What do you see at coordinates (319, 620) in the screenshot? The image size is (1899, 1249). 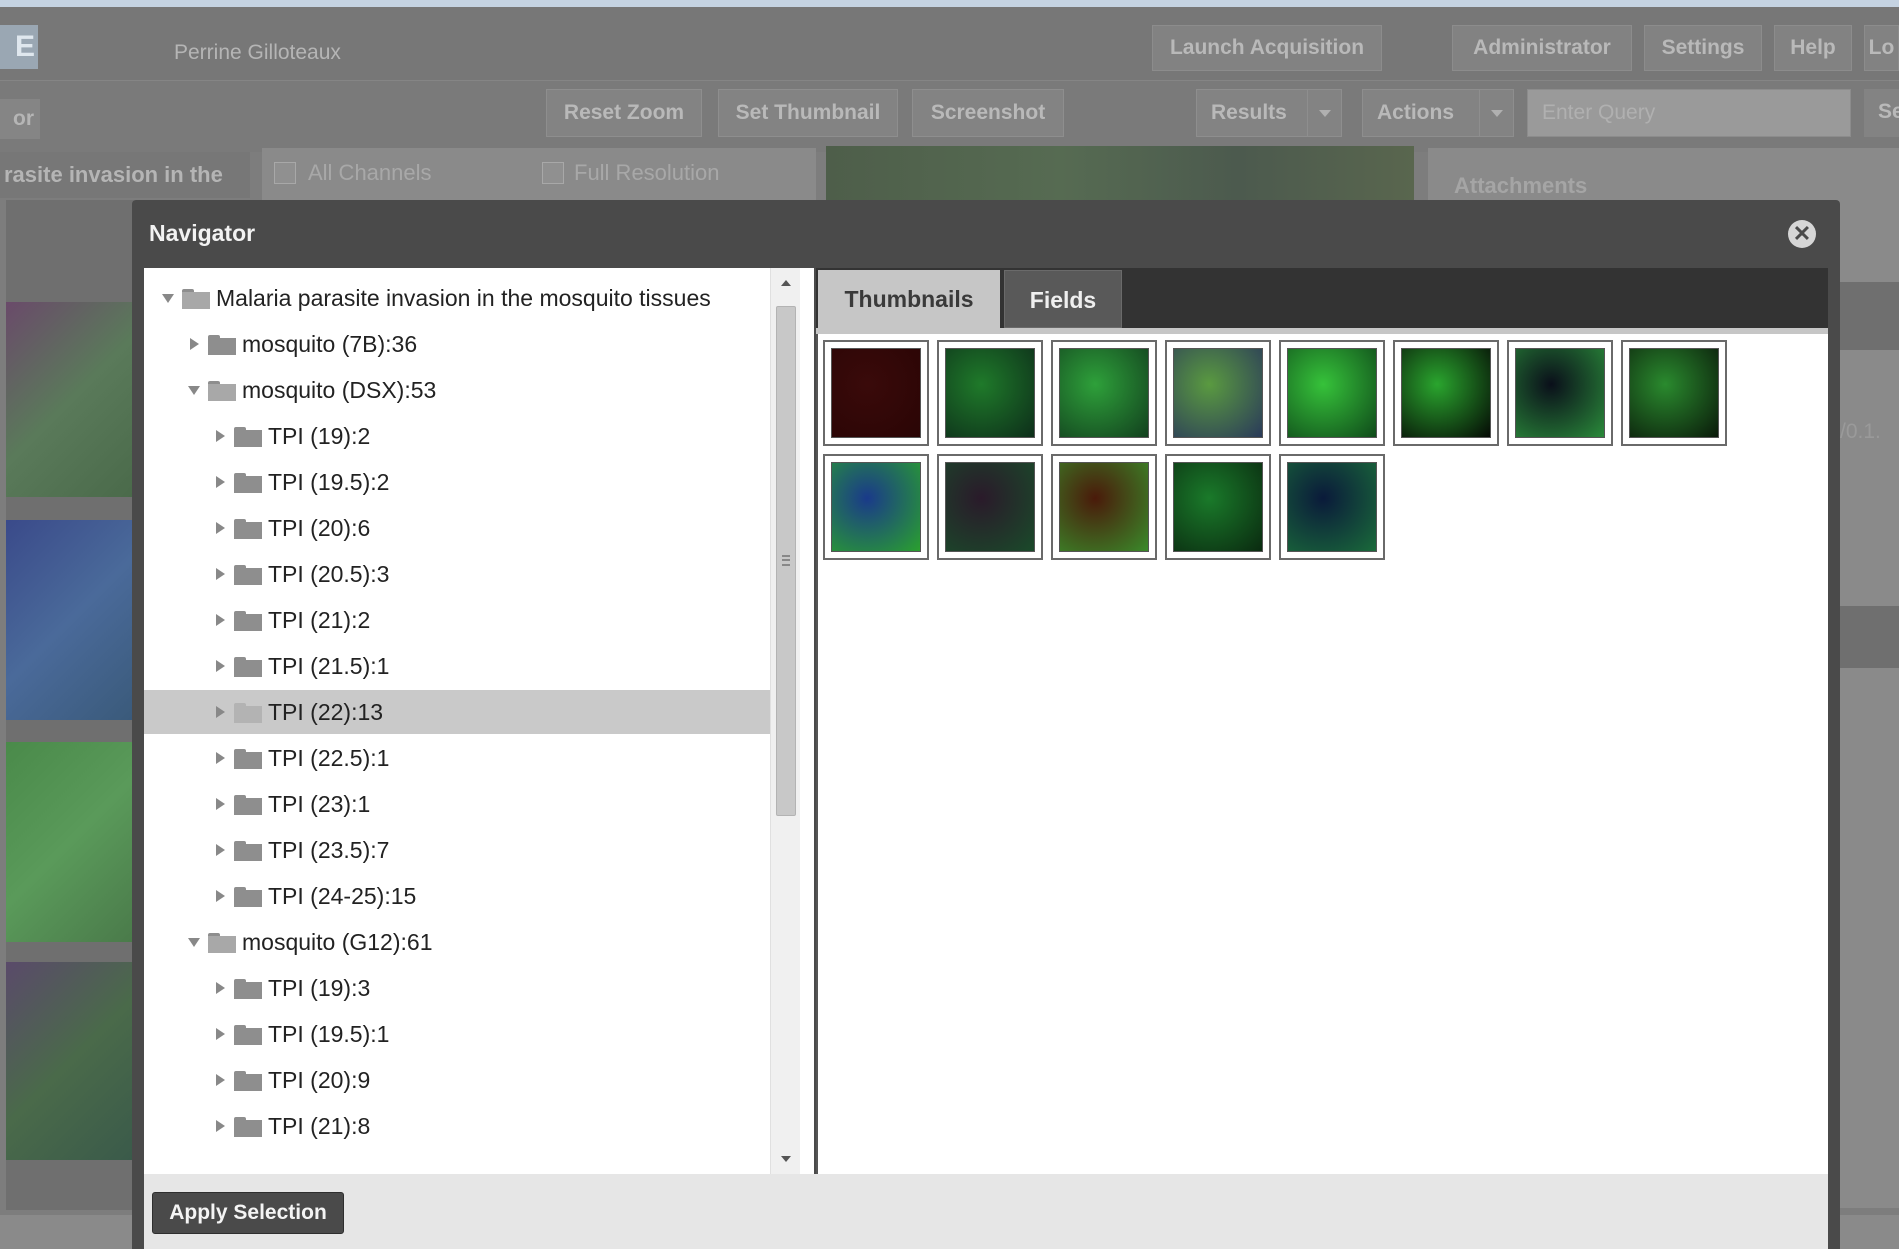 I see `tree-node-label: TPI (21):2` at bounding box center [319, 620].